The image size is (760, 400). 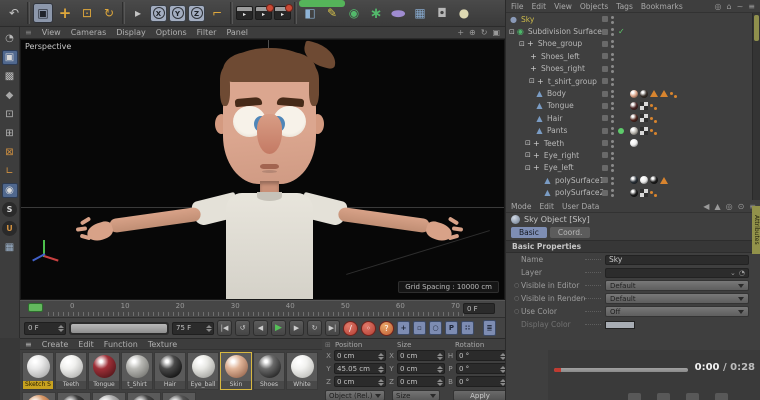 I want to click on material-name: Sketch S, so click(x=38, y=385).